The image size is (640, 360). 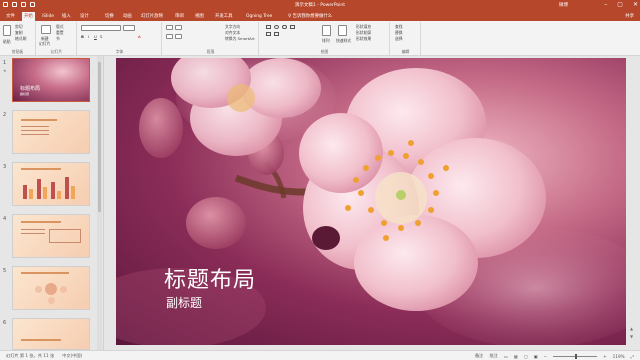 What do you see at coordinates (5, 219) in the screenshot?
I see `thumb-number-4: 4` at bounding box center [5, 219].